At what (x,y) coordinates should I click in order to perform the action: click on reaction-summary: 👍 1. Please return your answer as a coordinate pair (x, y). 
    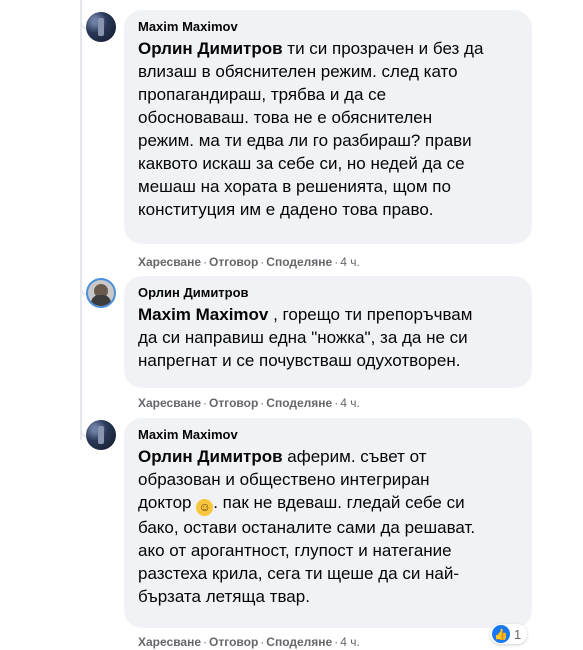
    Looking at the image, I should click on (509, 634).